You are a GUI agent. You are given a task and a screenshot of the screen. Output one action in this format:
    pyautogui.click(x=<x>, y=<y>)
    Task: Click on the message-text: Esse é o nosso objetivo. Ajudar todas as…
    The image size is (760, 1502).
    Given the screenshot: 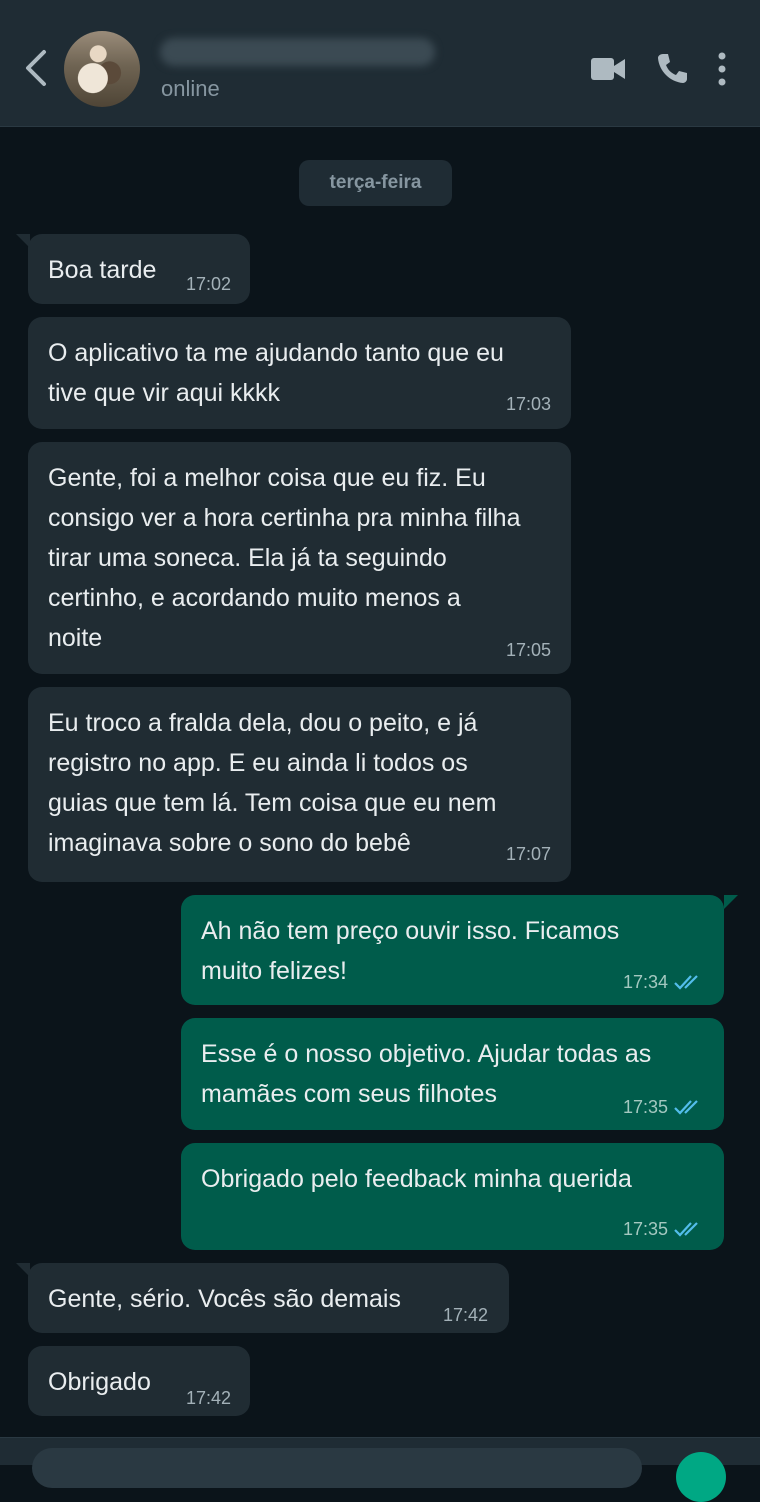 What is the action you would take?
    pyautogui.click(x=426, y=1074)
    